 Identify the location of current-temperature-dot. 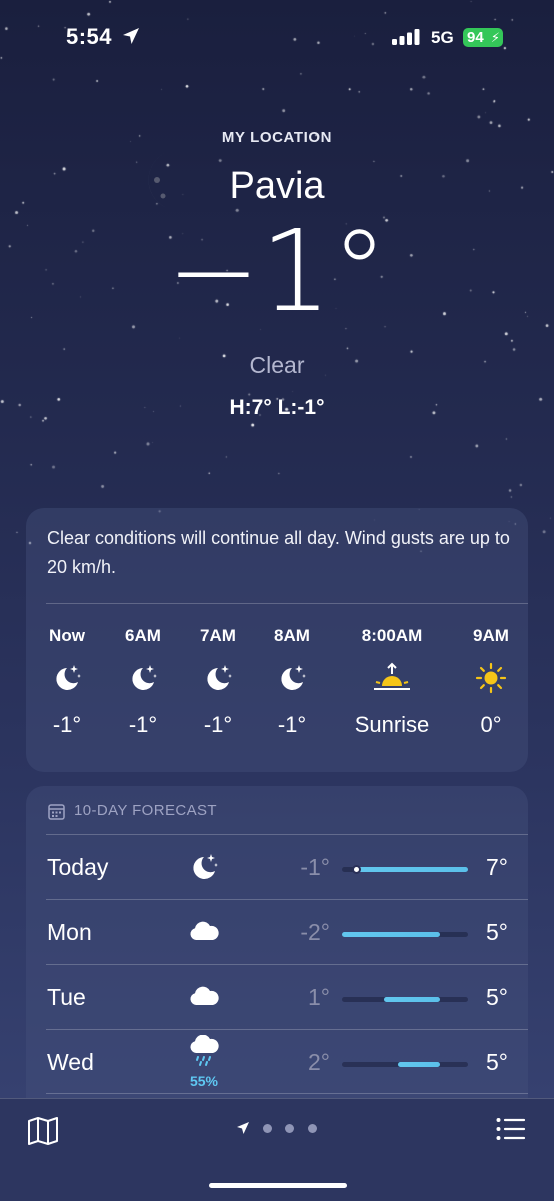
(356, 869).